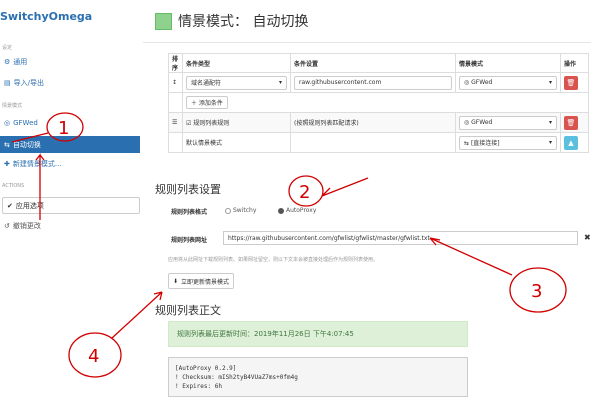 This screenshot has width=591, height=397. What do you see at coordinates (7, 48) in the screenshot?
I see `section-settings-label: 设定` at bounding box center [7, 48].